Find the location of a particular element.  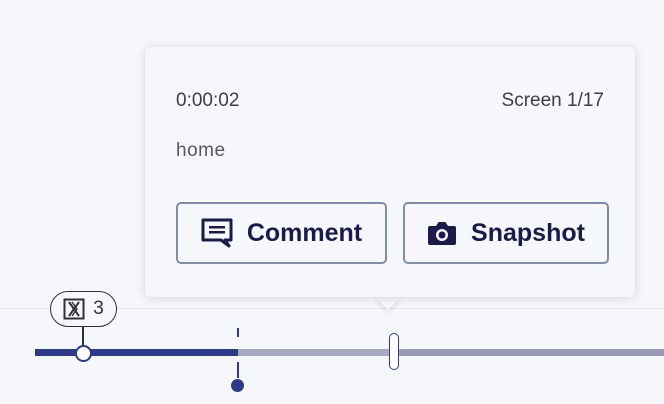

event-count-badge: 3 is located at coordinates (83, 309).